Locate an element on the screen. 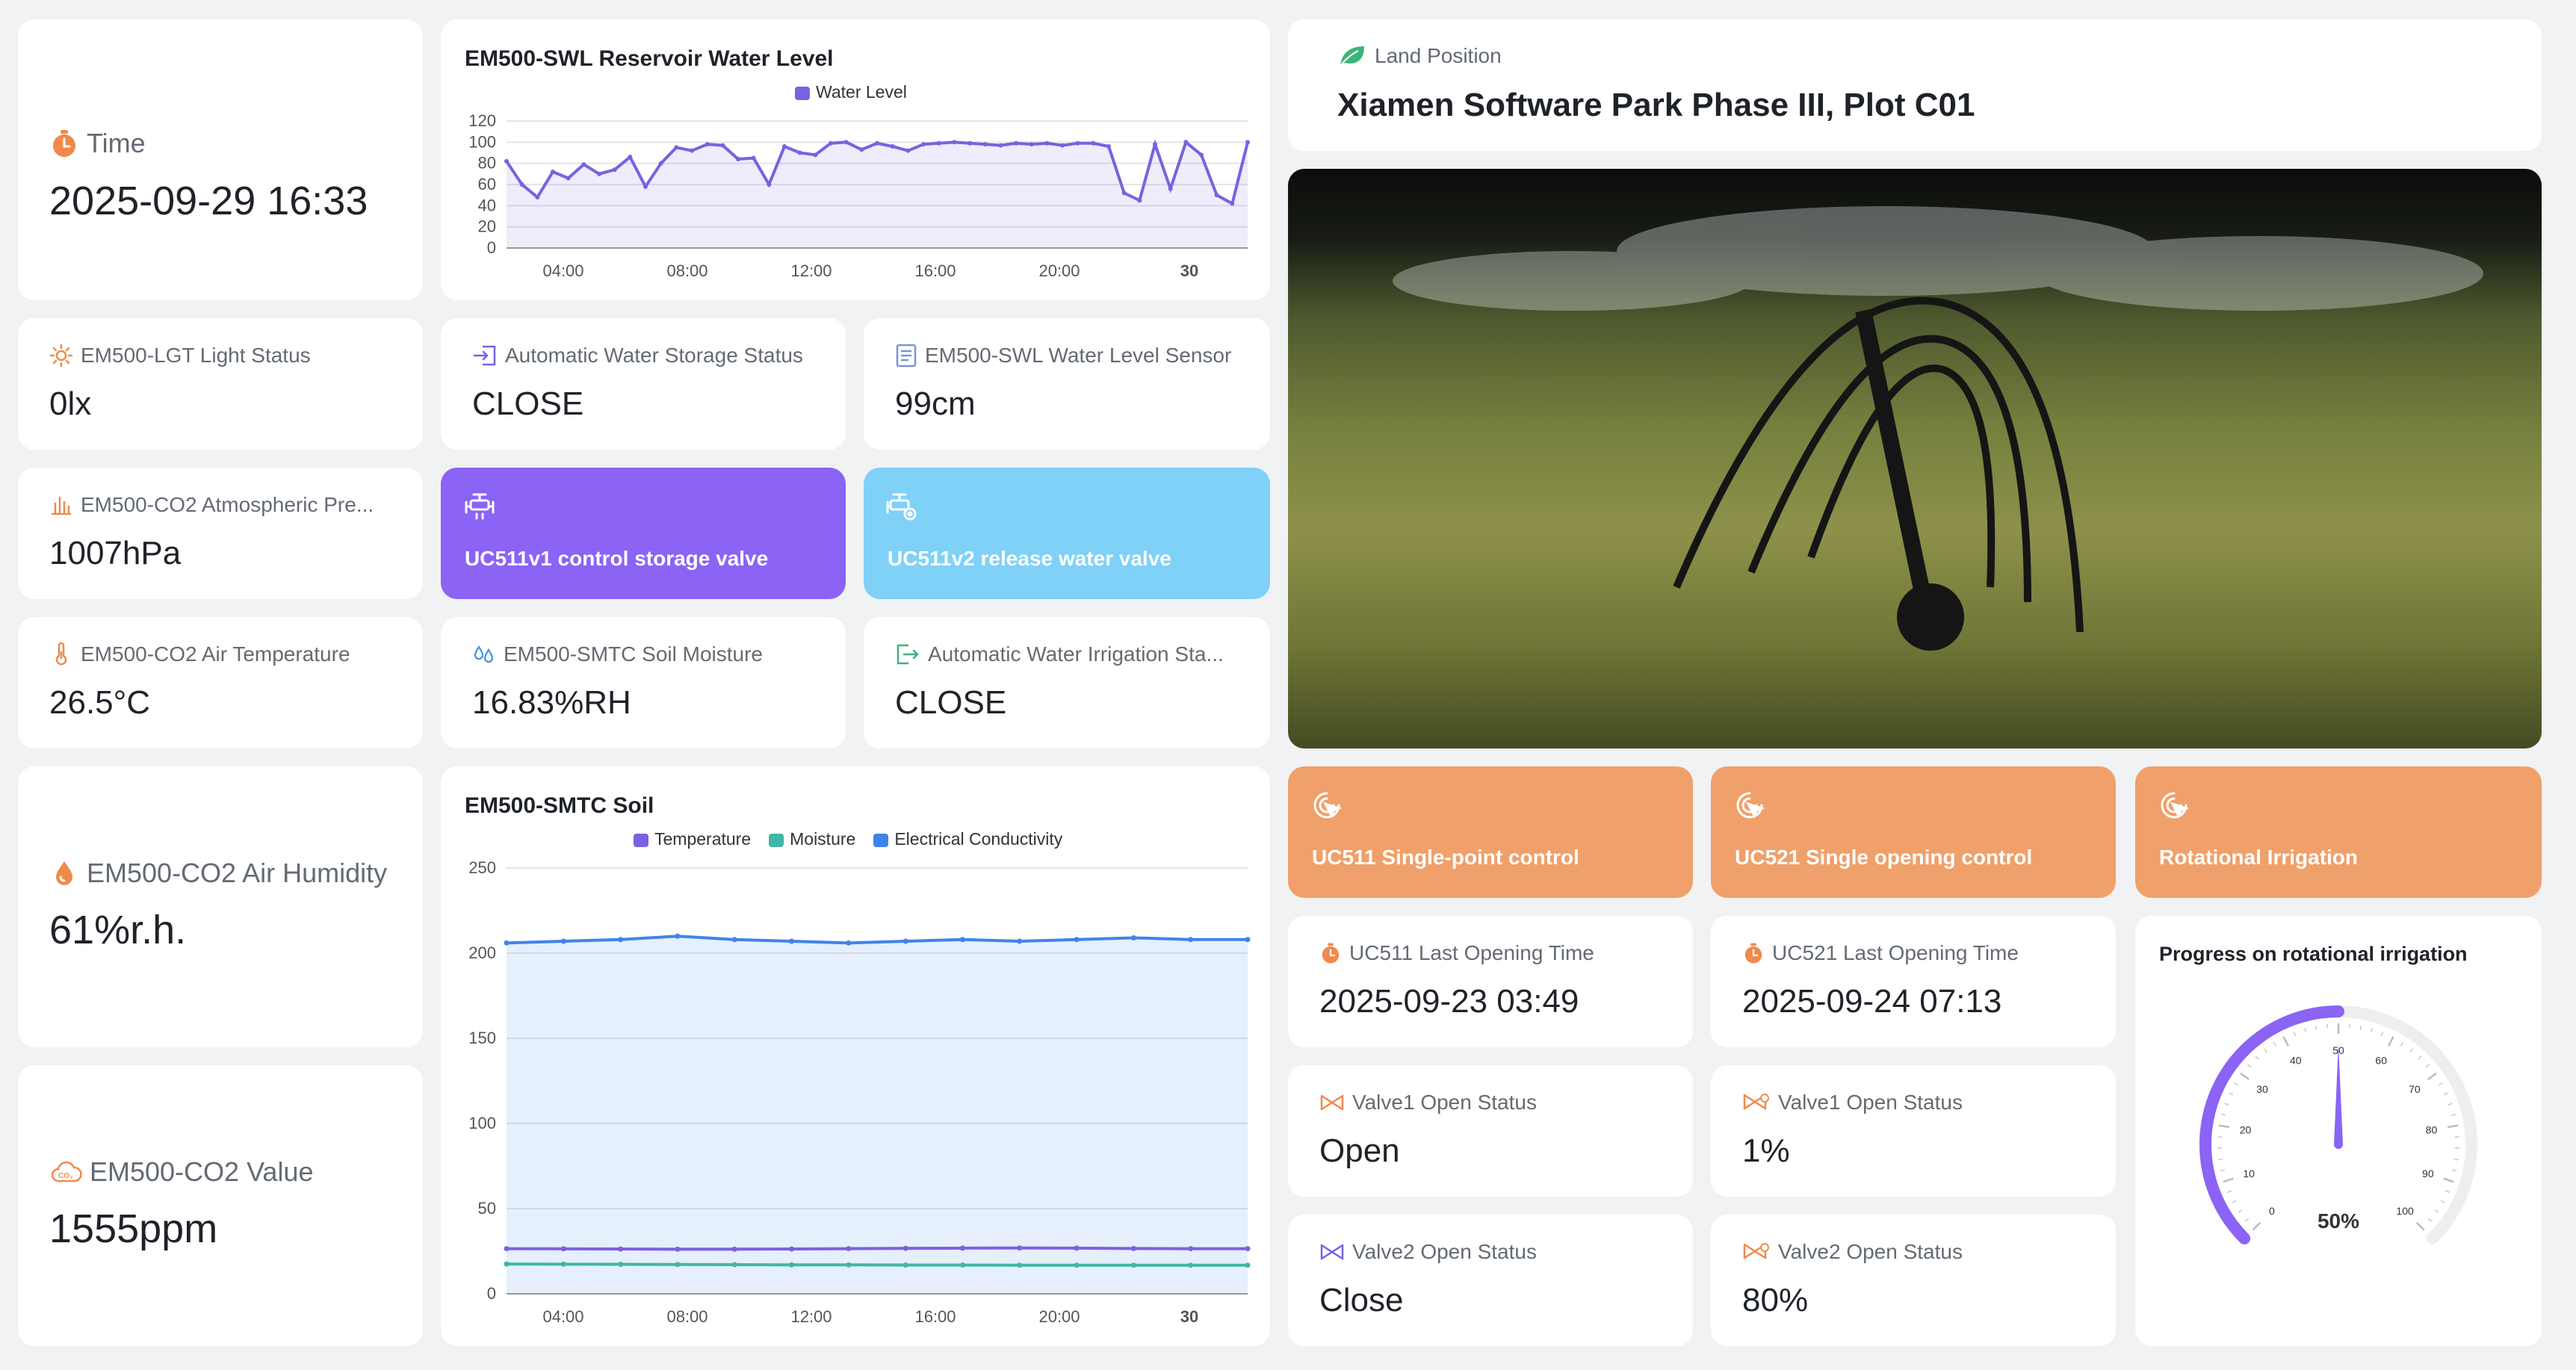  co2-cloud-icon: CO₂ is located at coordinates (66, 1172).